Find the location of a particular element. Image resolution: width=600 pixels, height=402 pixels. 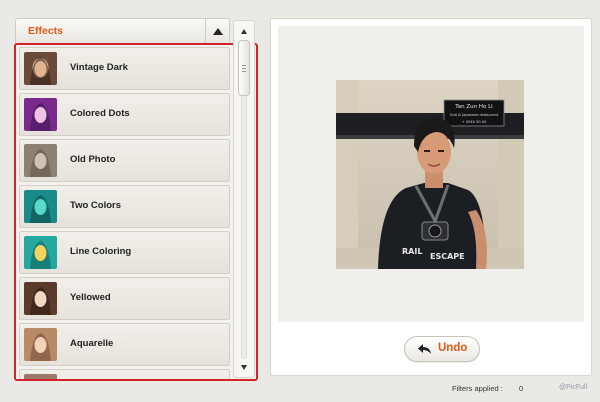

scroll-thumb is located at coordinates (244, 68).